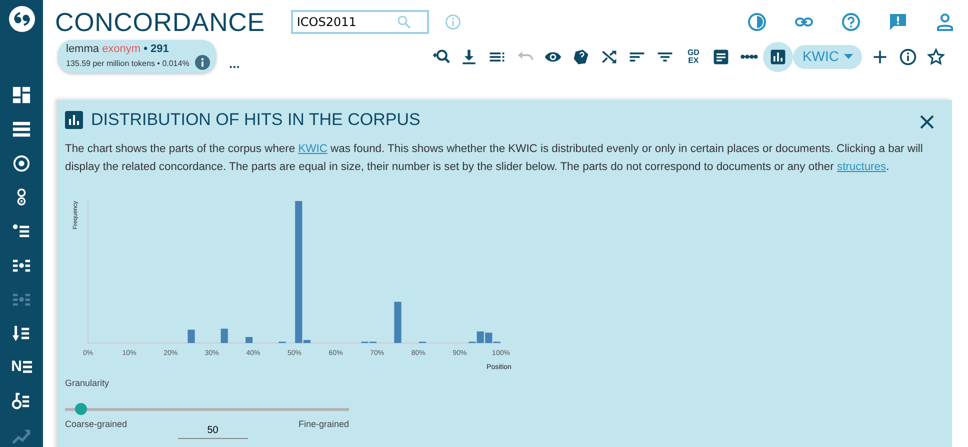 This screenshot has height=447, width=968. Describe the element at coordinates (936, 57) in the screenshot. I see `star-icon` at that location.